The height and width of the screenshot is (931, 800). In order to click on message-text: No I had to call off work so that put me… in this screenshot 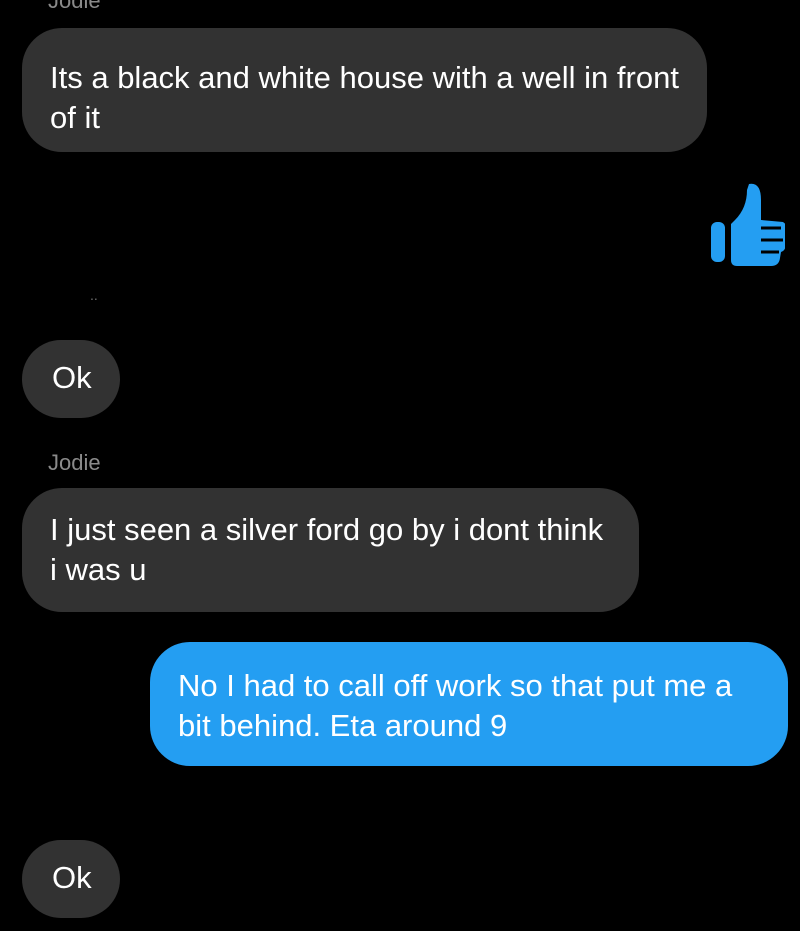, I will do `click(455, 705)`.